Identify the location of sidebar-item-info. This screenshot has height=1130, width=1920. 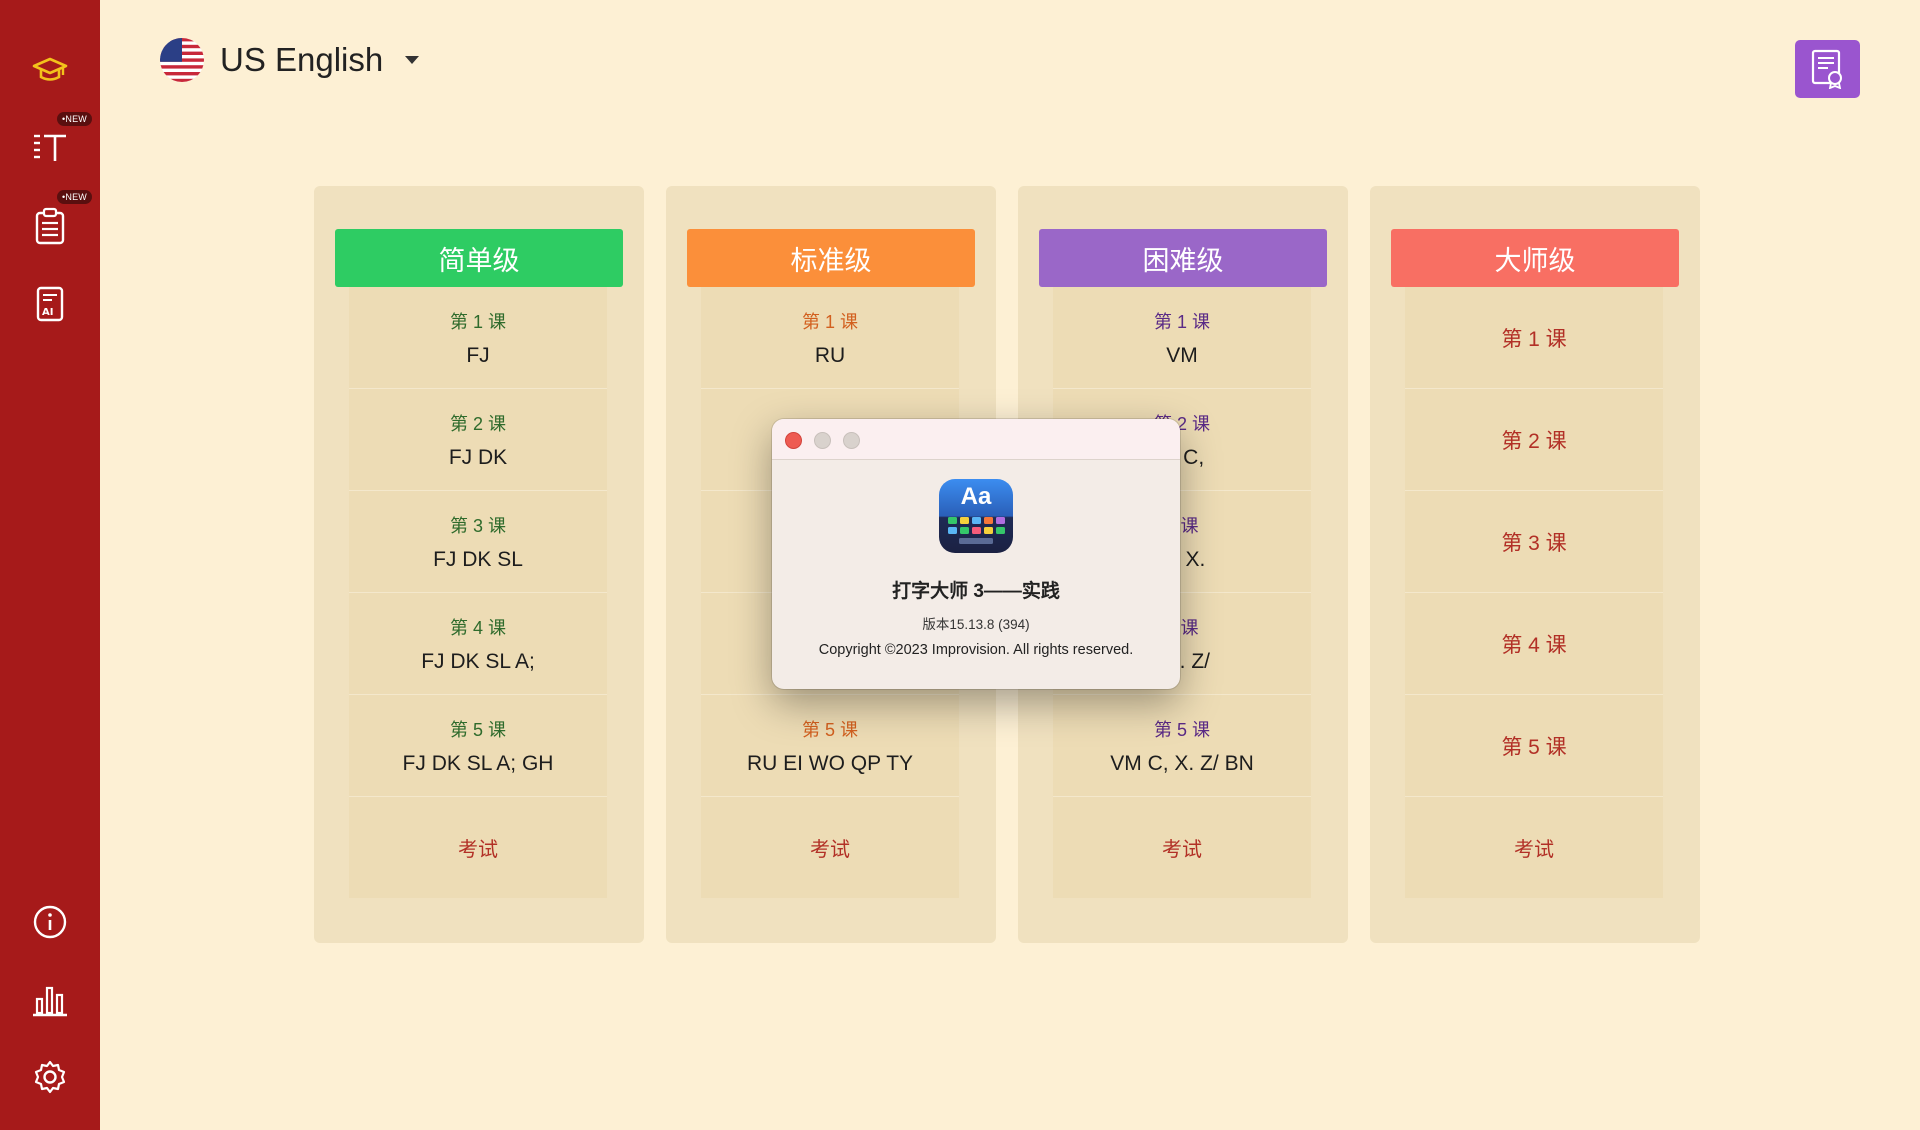
(50, 922).